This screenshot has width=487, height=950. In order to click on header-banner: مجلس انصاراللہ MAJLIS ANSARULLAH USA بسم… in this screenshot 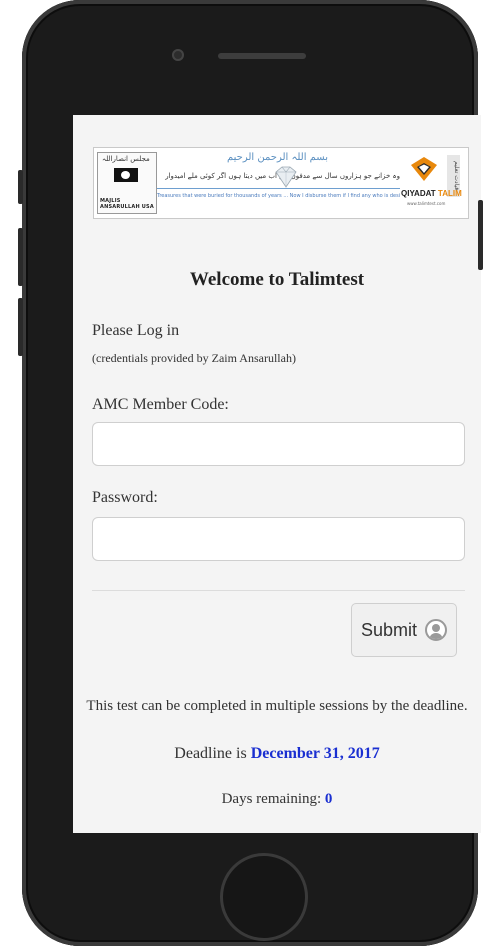, I will do `click(281, 183)`.